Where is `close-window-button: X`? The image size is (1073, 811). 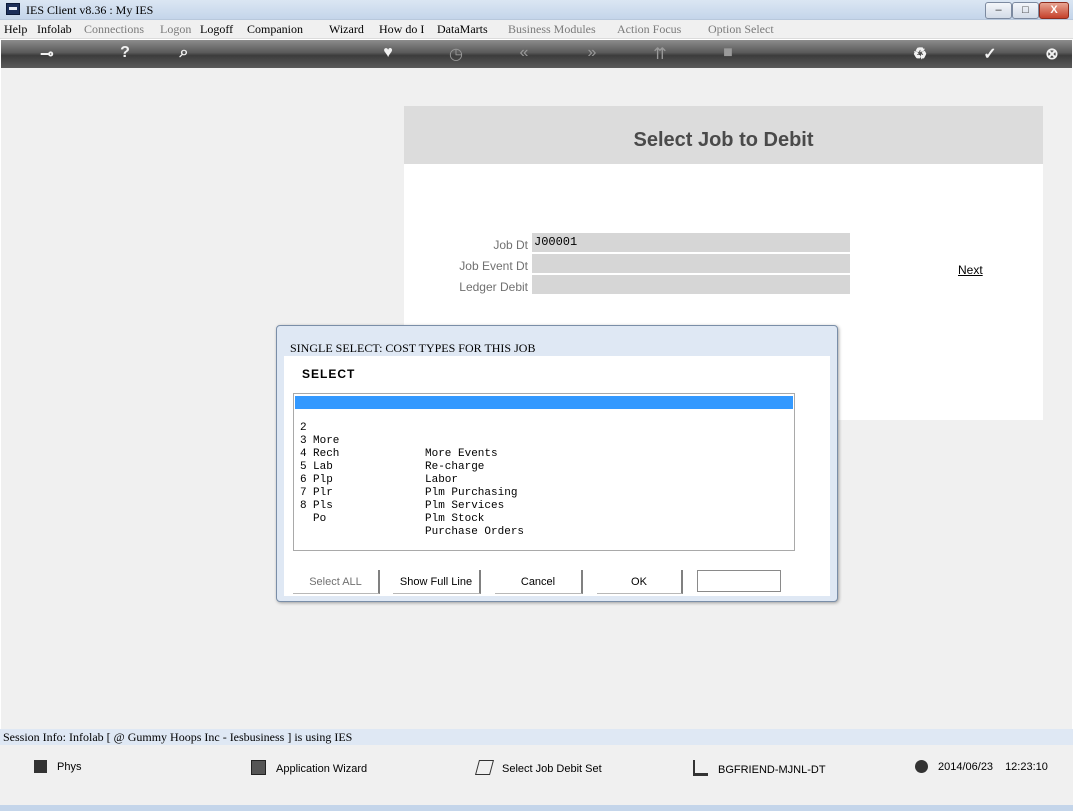
close-window-button: X is located at coordinates (1054, 10).